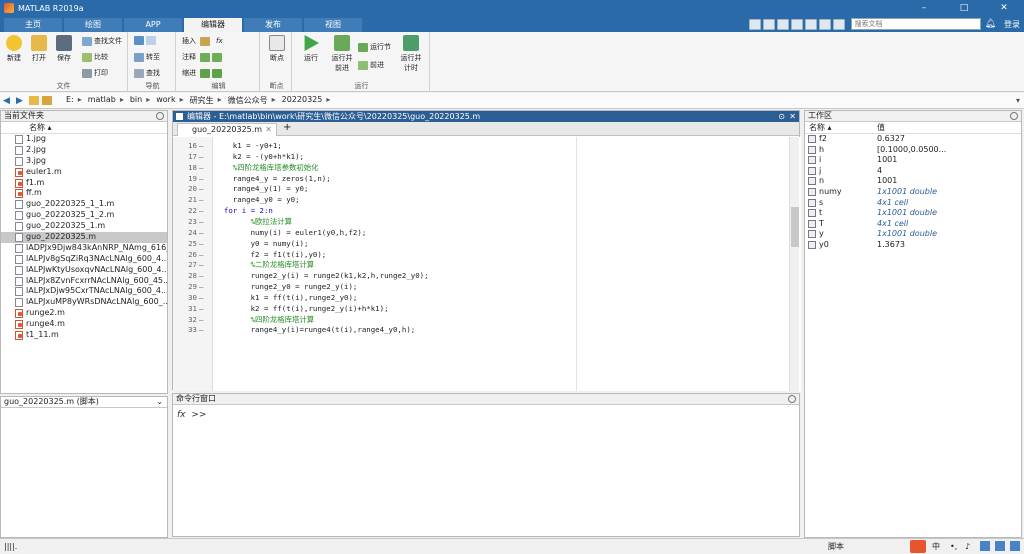 This screenshot has width=1024, height=554. What do you see at coordinates (768, 24) in the screenshot?
I see `cut-quick-icon` at bounding box center [768, 24].